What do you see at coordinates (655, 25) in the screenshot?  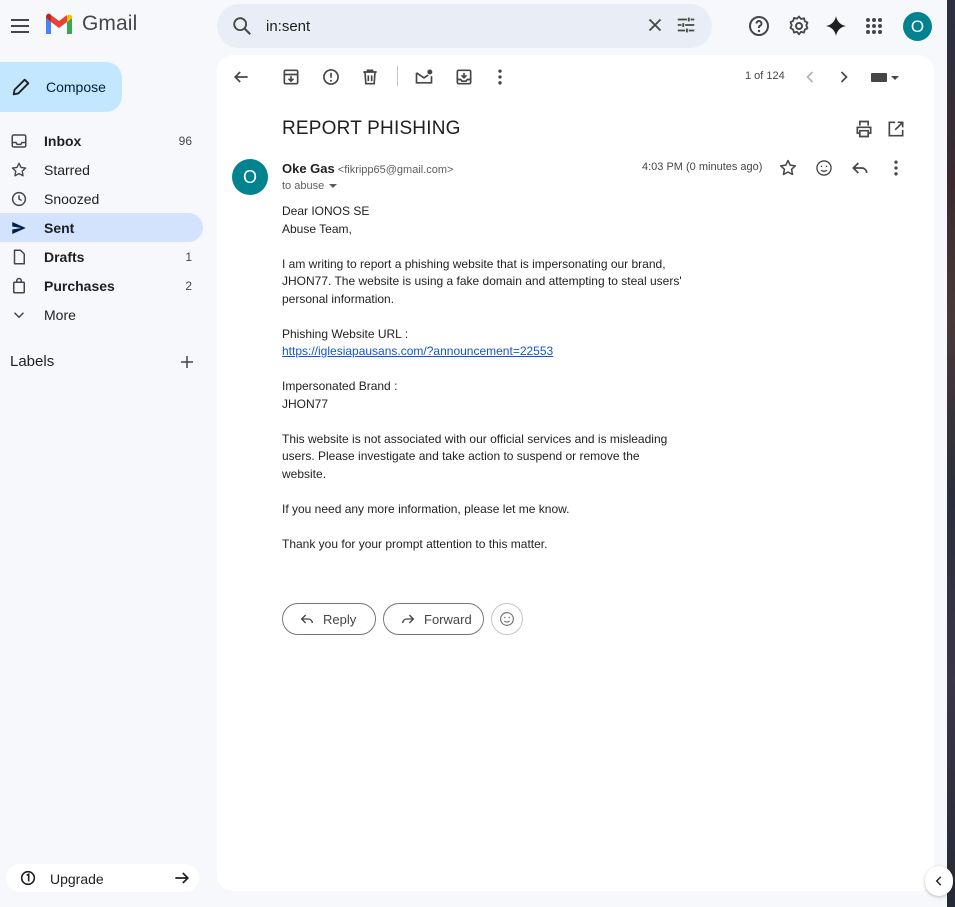 I see `close-icon` at bounding box center [655, 25].